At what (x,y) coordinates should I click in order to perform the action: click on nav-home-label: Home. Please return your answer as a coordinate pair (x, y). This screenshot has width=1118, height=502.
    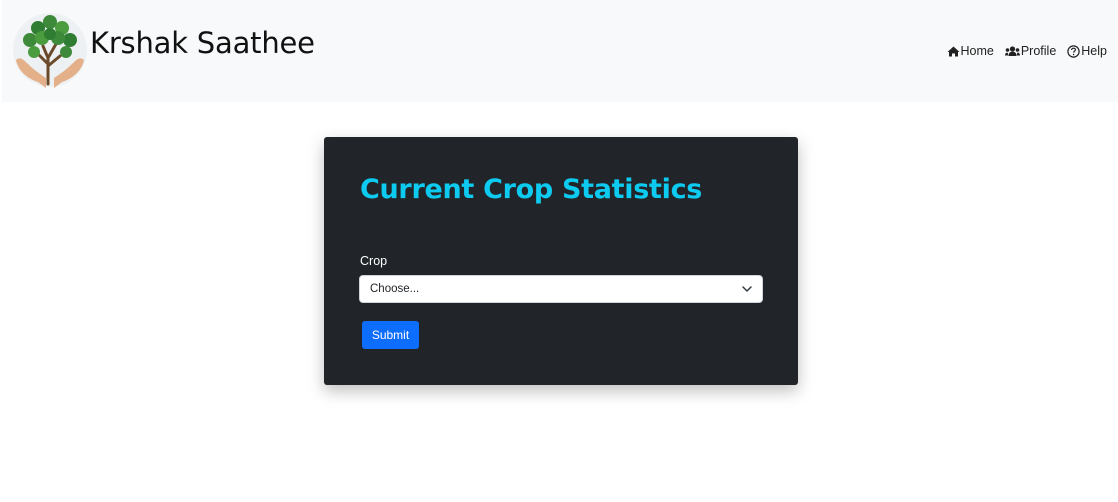
    Looking at the image, I should click on (977, 51).